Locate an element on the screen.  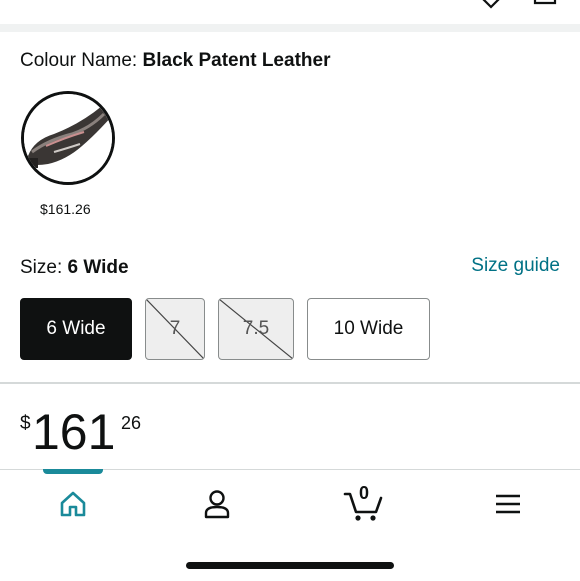
size-option-label: 10 Wide is located at coordinates (368, 328).